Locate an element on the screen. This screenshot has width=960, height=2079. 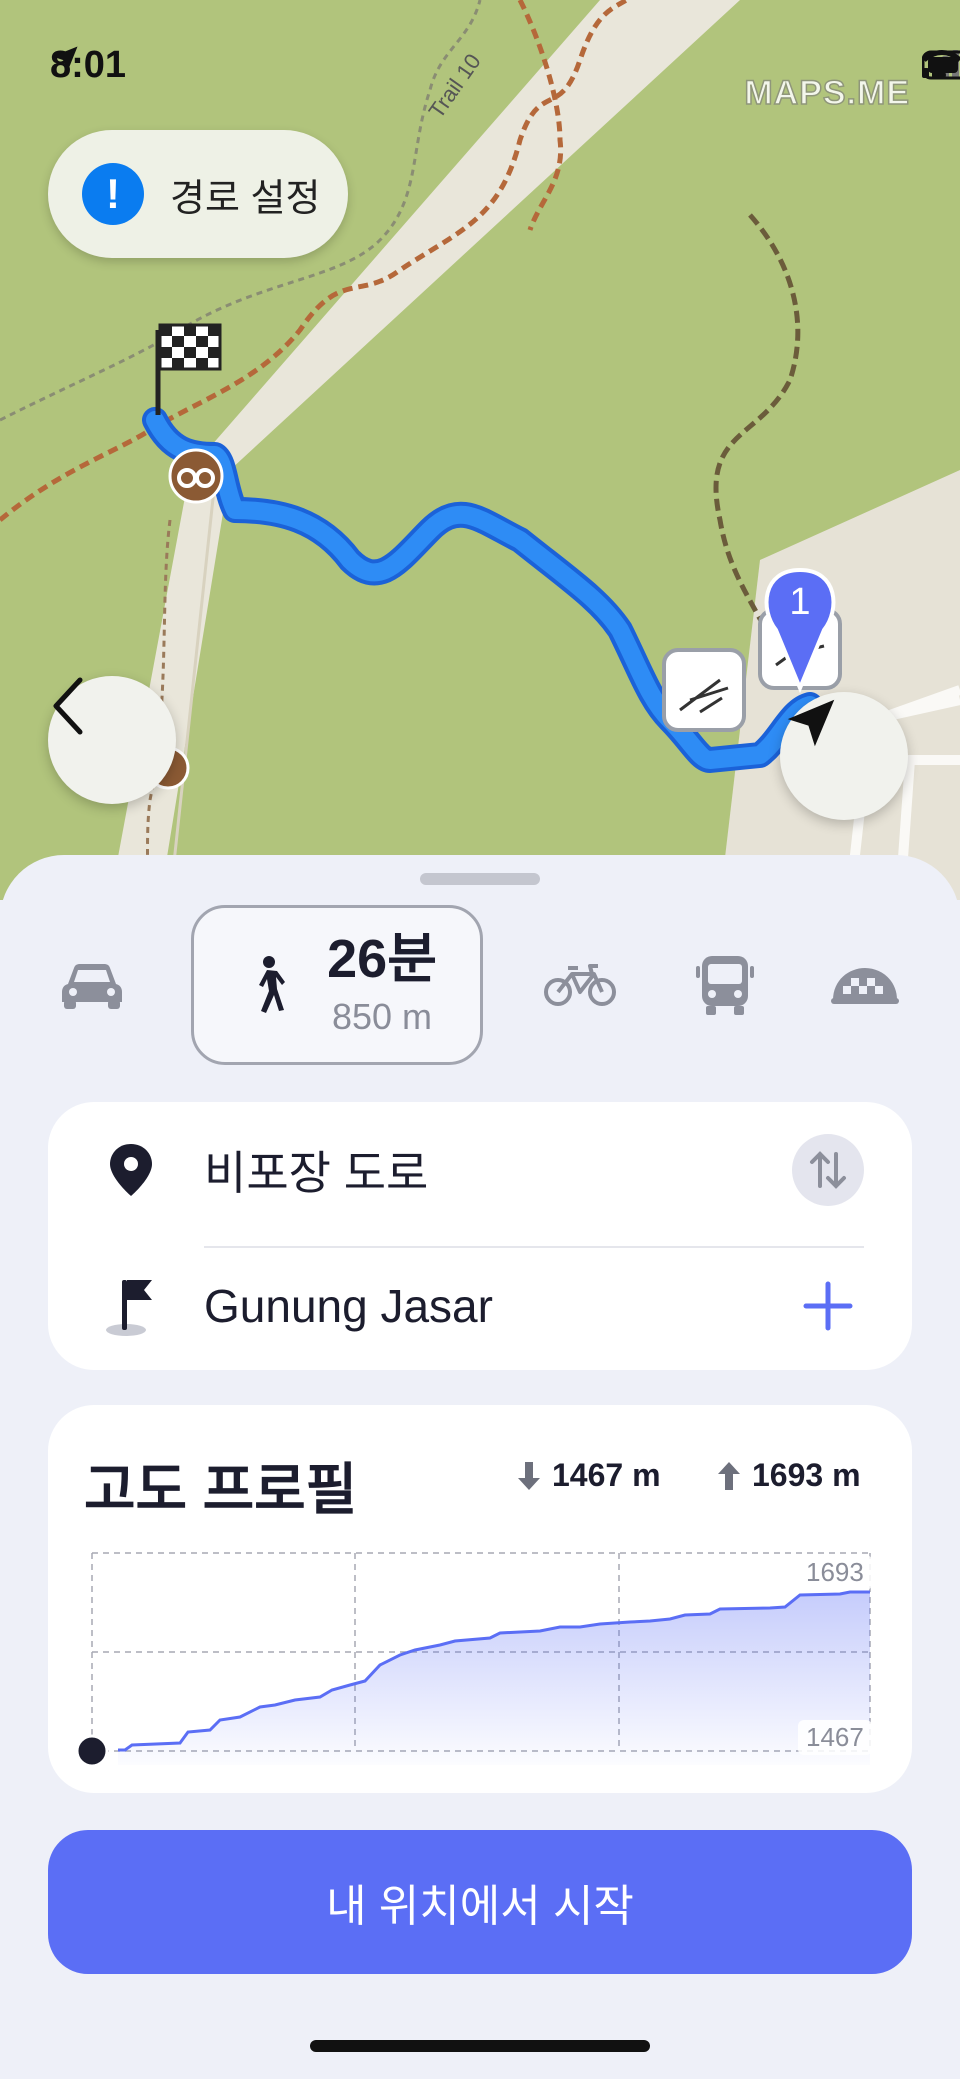
finish-point-row: Gunung Jasar is located at coordinates (480, 1306).